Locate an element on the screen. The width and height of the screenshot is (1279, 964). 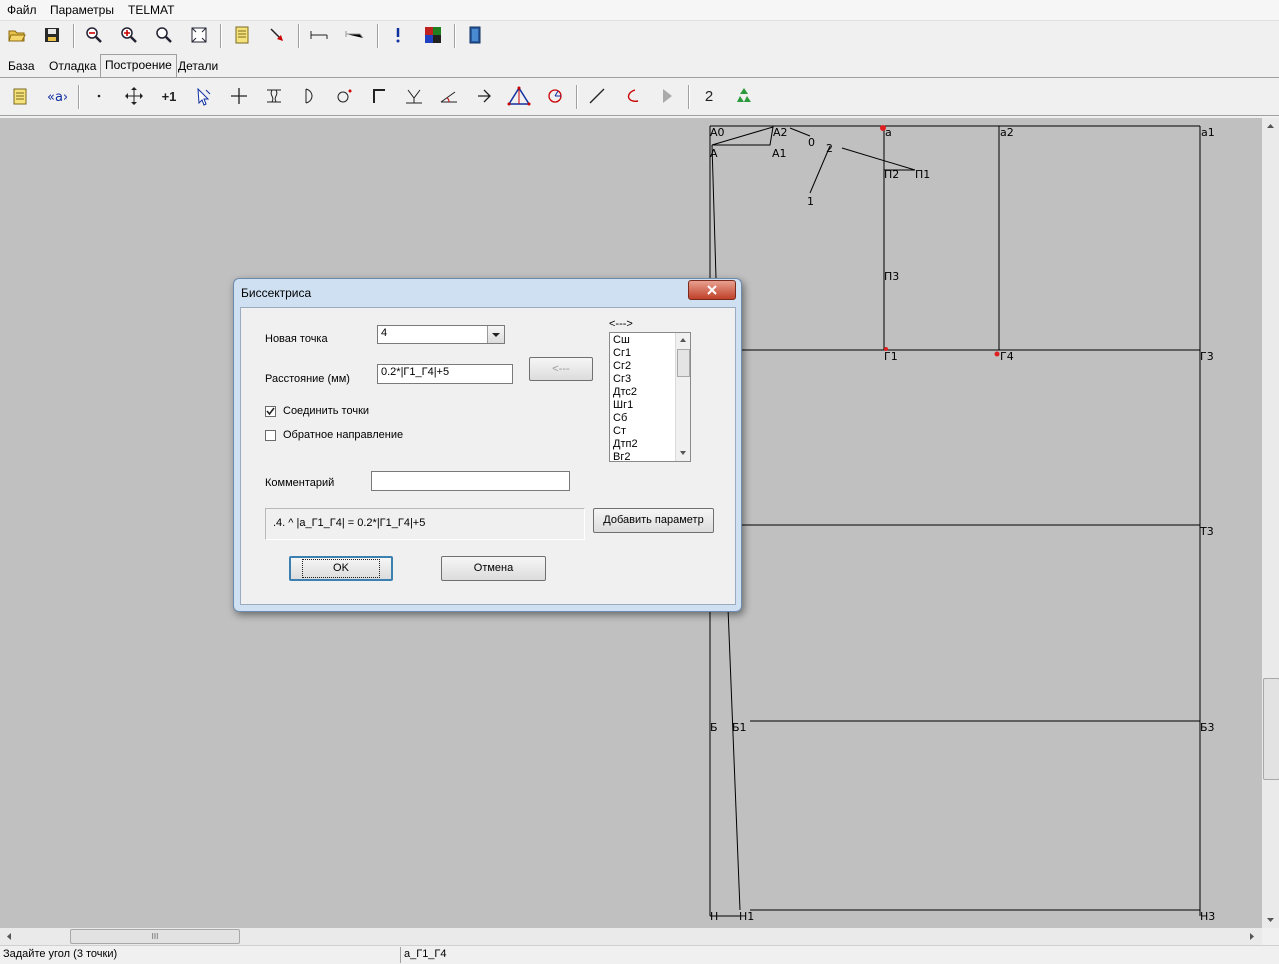
arrow-right-icon is located at coordinates (484, 96).